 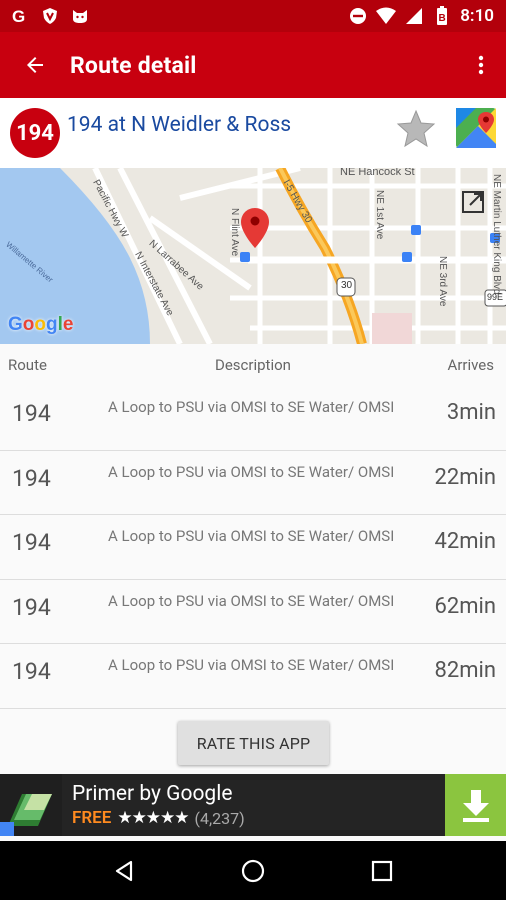 I want to click on battery-icon: B, so click(x=442, y=16).